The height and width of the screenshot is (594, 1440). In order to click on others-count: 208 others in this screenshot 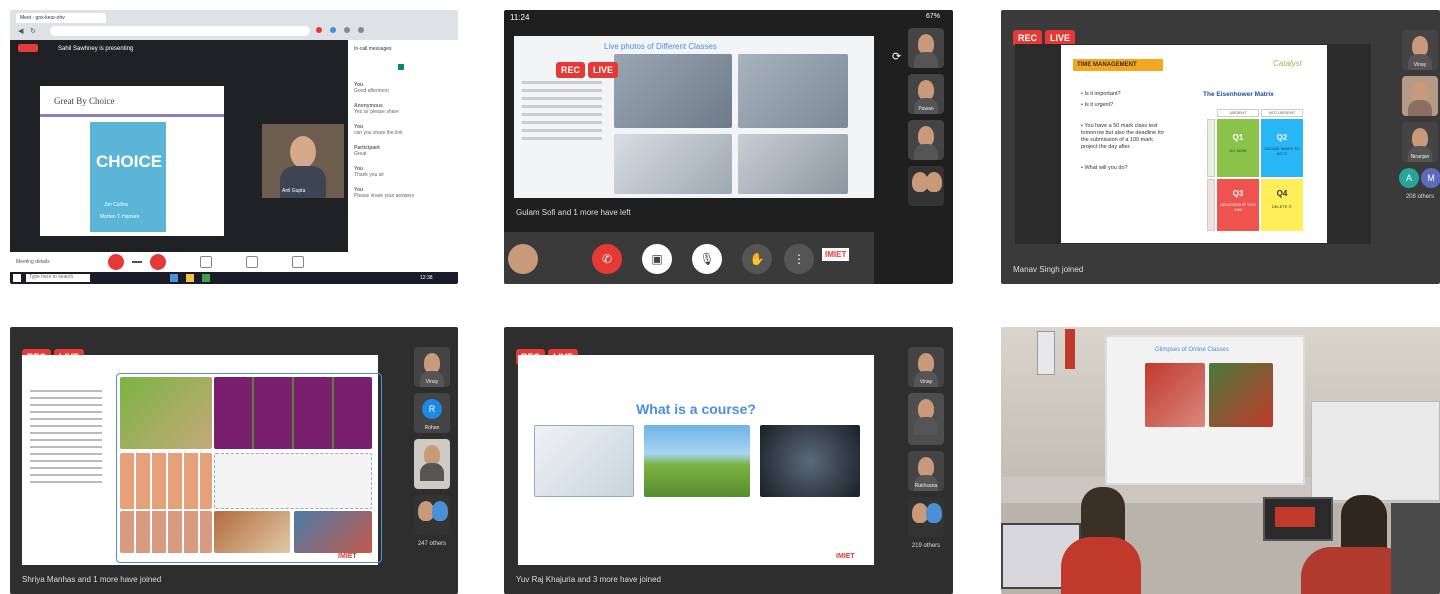, I will do `click(1420, 197)`.